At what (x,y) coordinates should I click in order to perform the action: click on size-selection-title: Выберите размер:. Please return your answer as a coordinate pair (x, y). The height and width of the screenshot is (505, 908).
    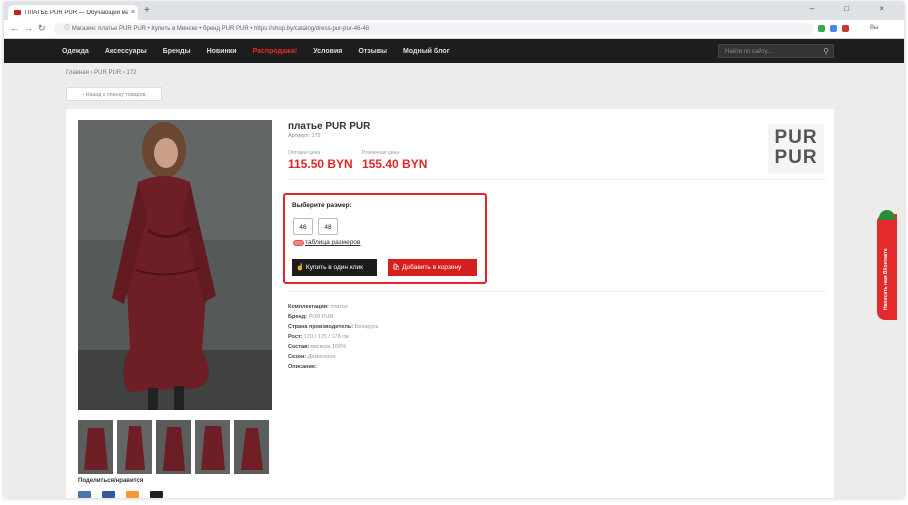
    Looking at the image, I should click on (322, 205).